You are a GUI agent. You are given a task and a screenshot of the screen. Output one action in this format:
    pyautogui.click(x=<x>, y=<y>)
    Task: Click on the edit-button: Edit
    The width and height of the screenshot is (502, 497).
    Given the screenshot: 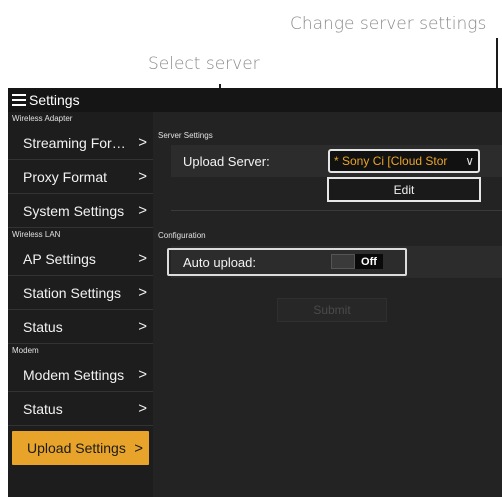 What is the action you would take?
    pyautogui.click(x=404, y=189)
    